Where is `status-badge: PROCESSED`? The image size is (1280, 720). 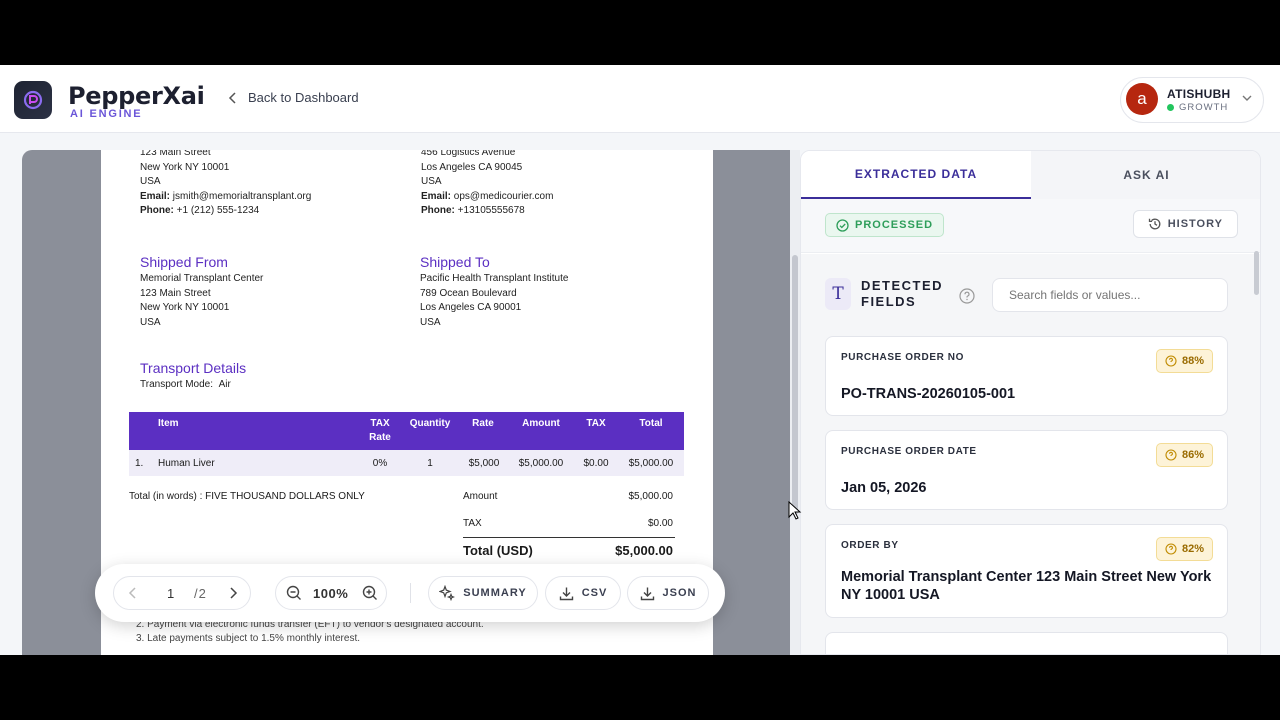
status-badge: PROCESSED is located at coordinates (885, 225).